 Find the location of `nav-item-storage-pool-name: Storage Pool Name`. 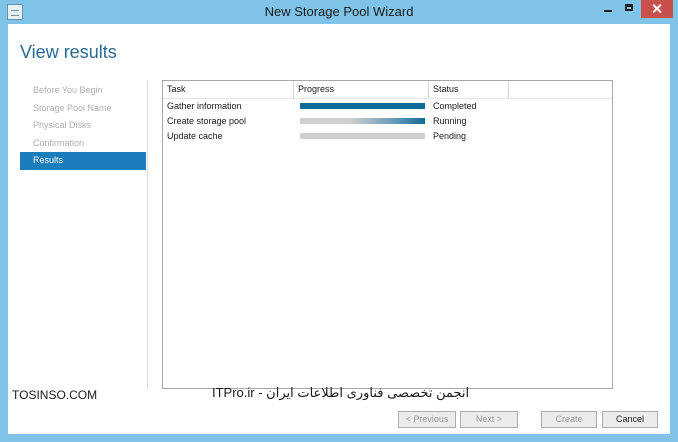

nav-item-storage-pool-name: Storage Pool Name is located at coordinates (83, 109).